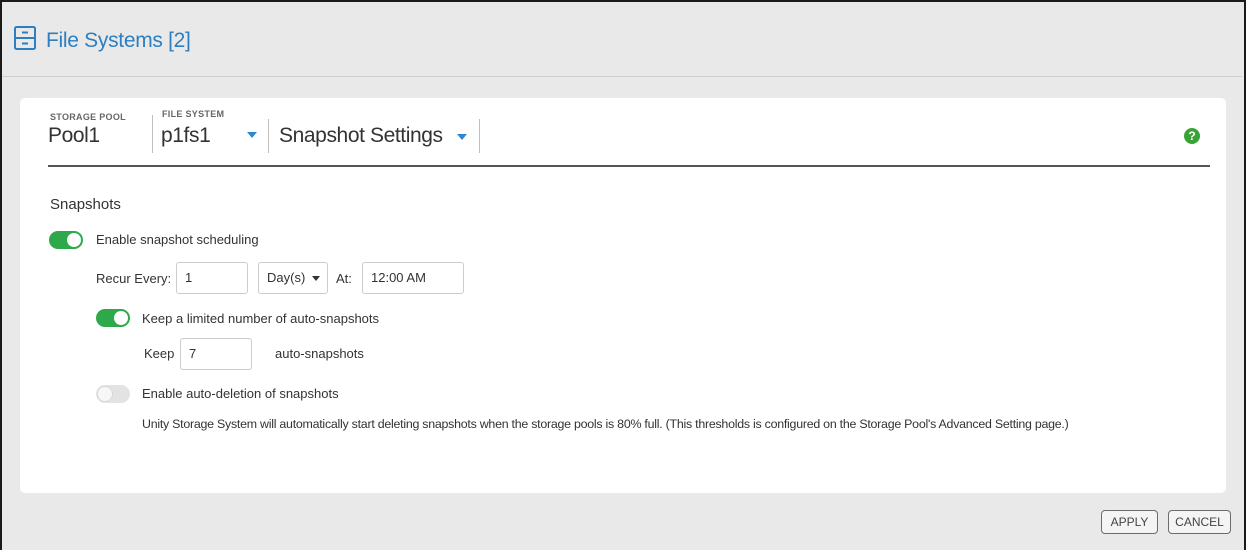 Image resolution: width=1246 pixels, height=550 pixels. What do you see at coordinates (66, 240) in the screenshot?
I see `enable-scheduling-toggle` at bounding box center [66, 240].